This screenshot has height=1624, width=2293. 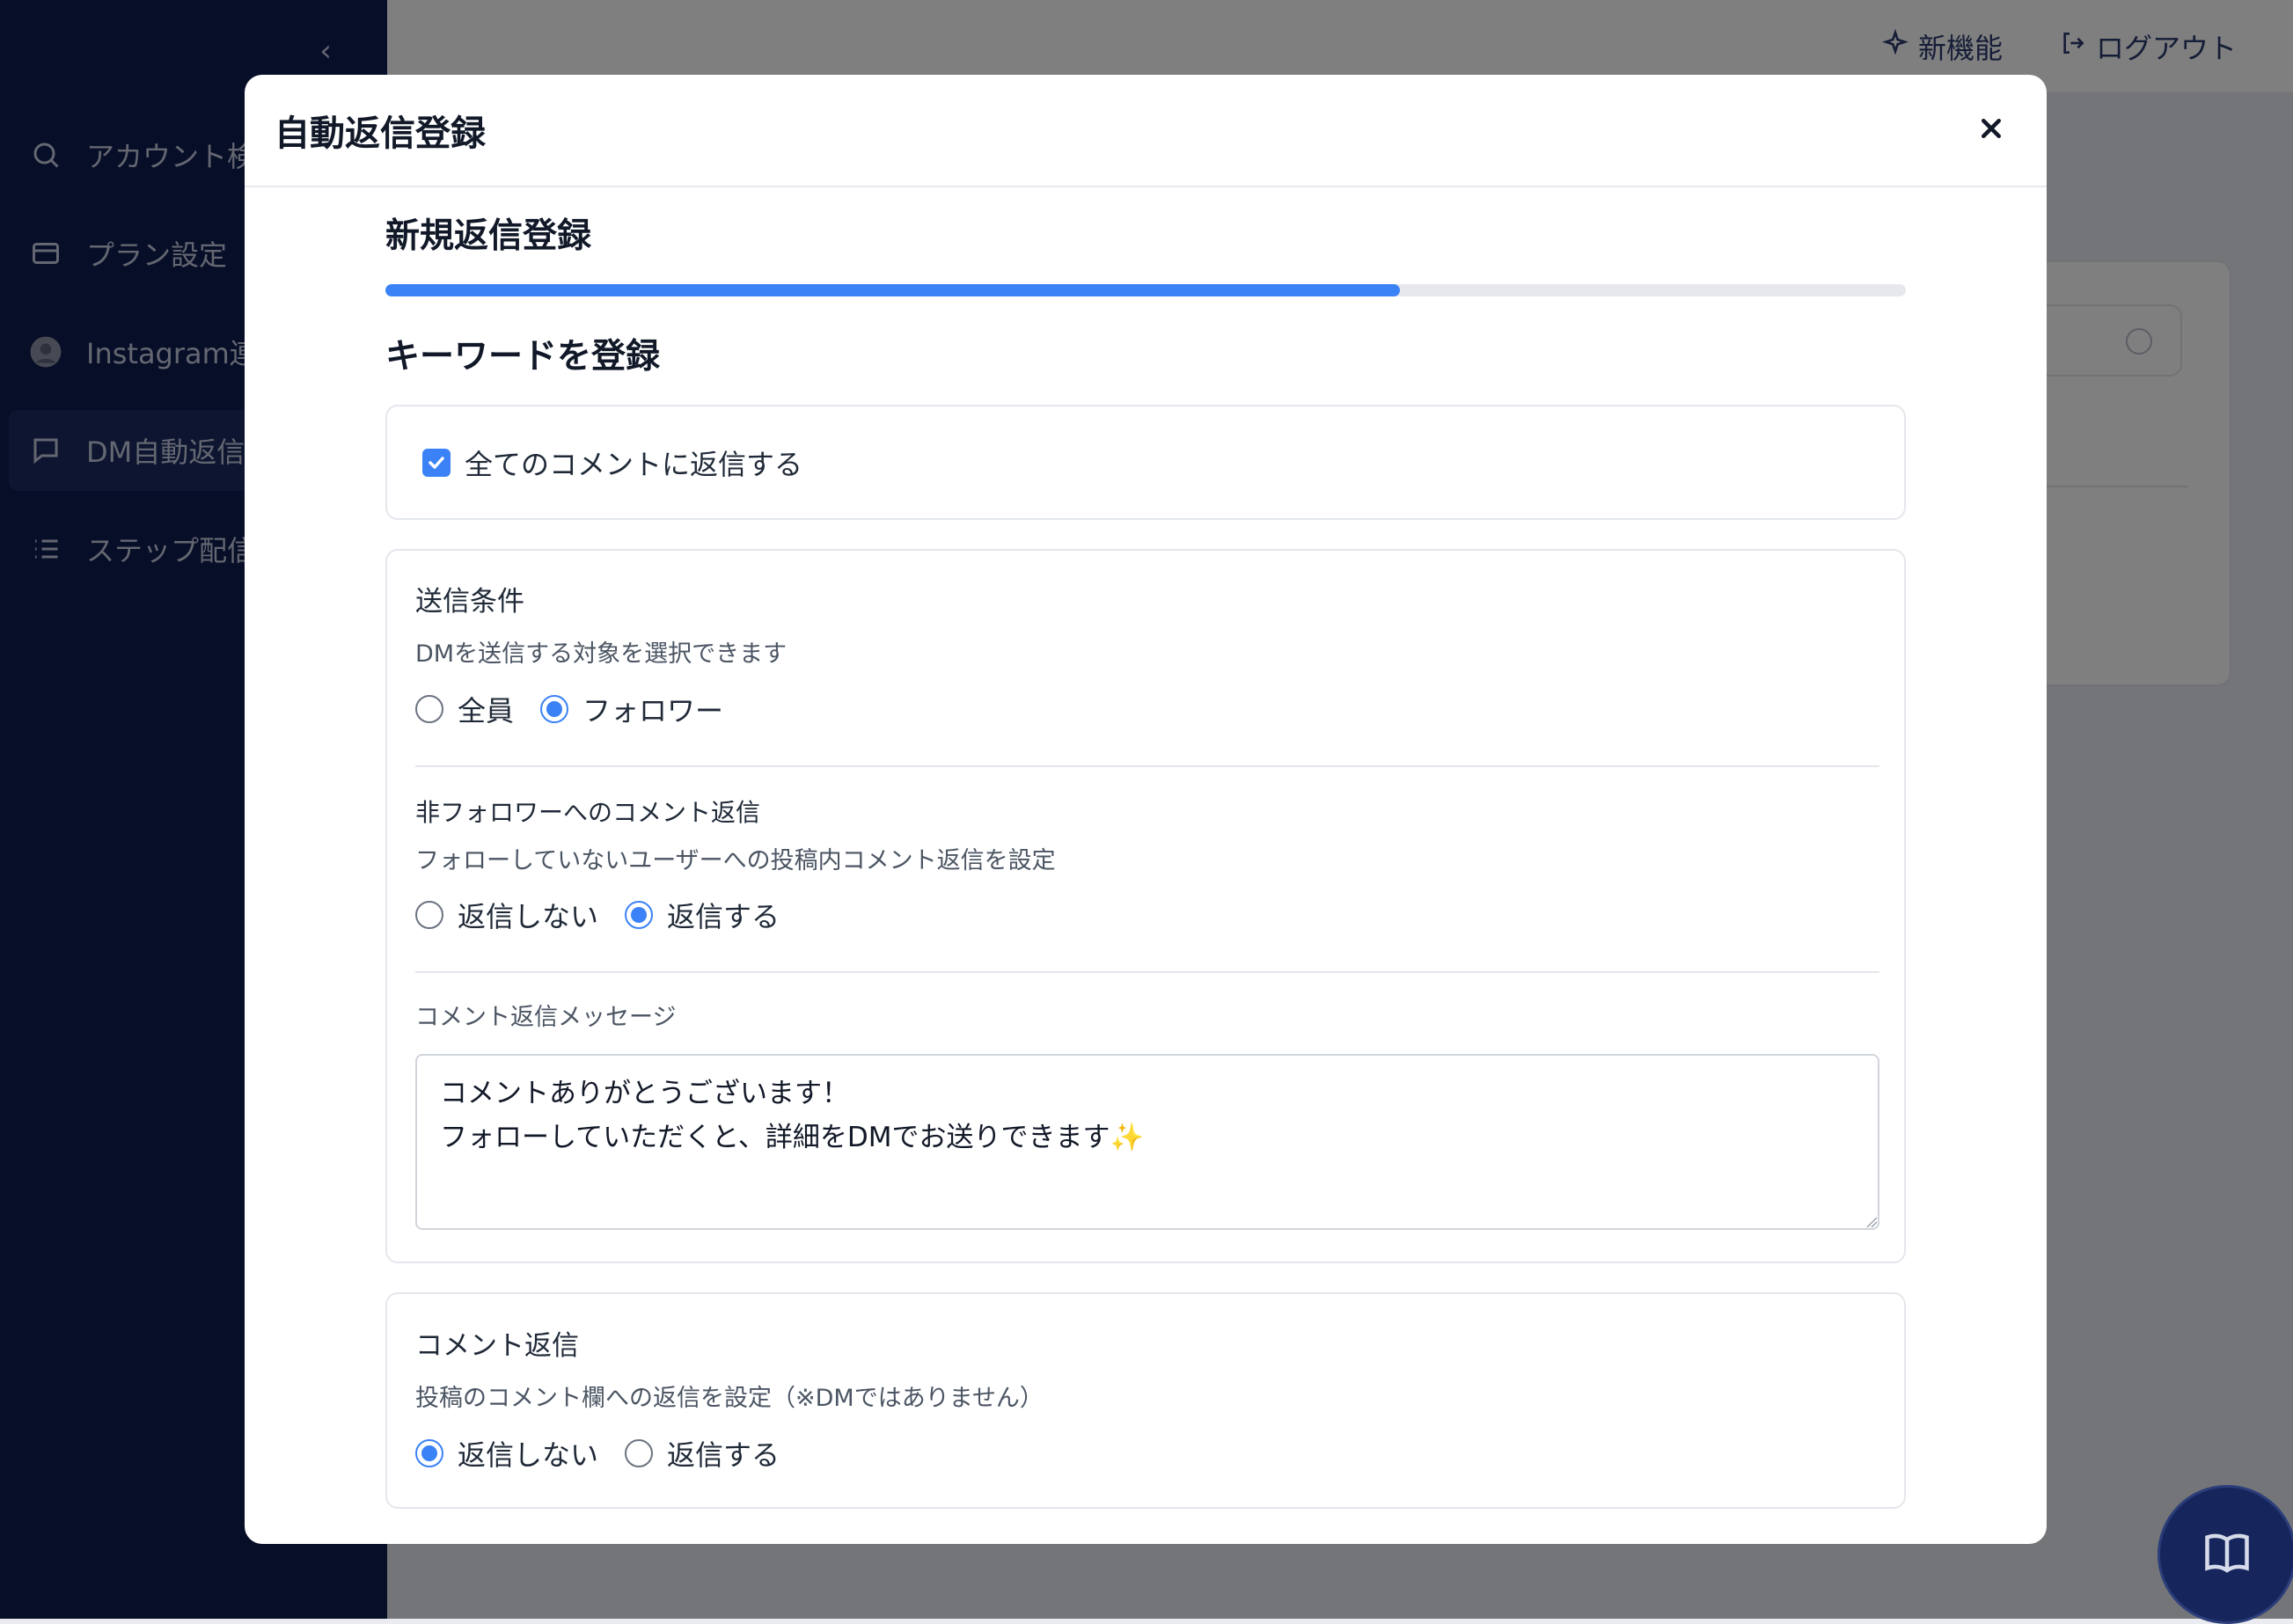 I want to click on progress-bar, so click(x=1145, y=290).